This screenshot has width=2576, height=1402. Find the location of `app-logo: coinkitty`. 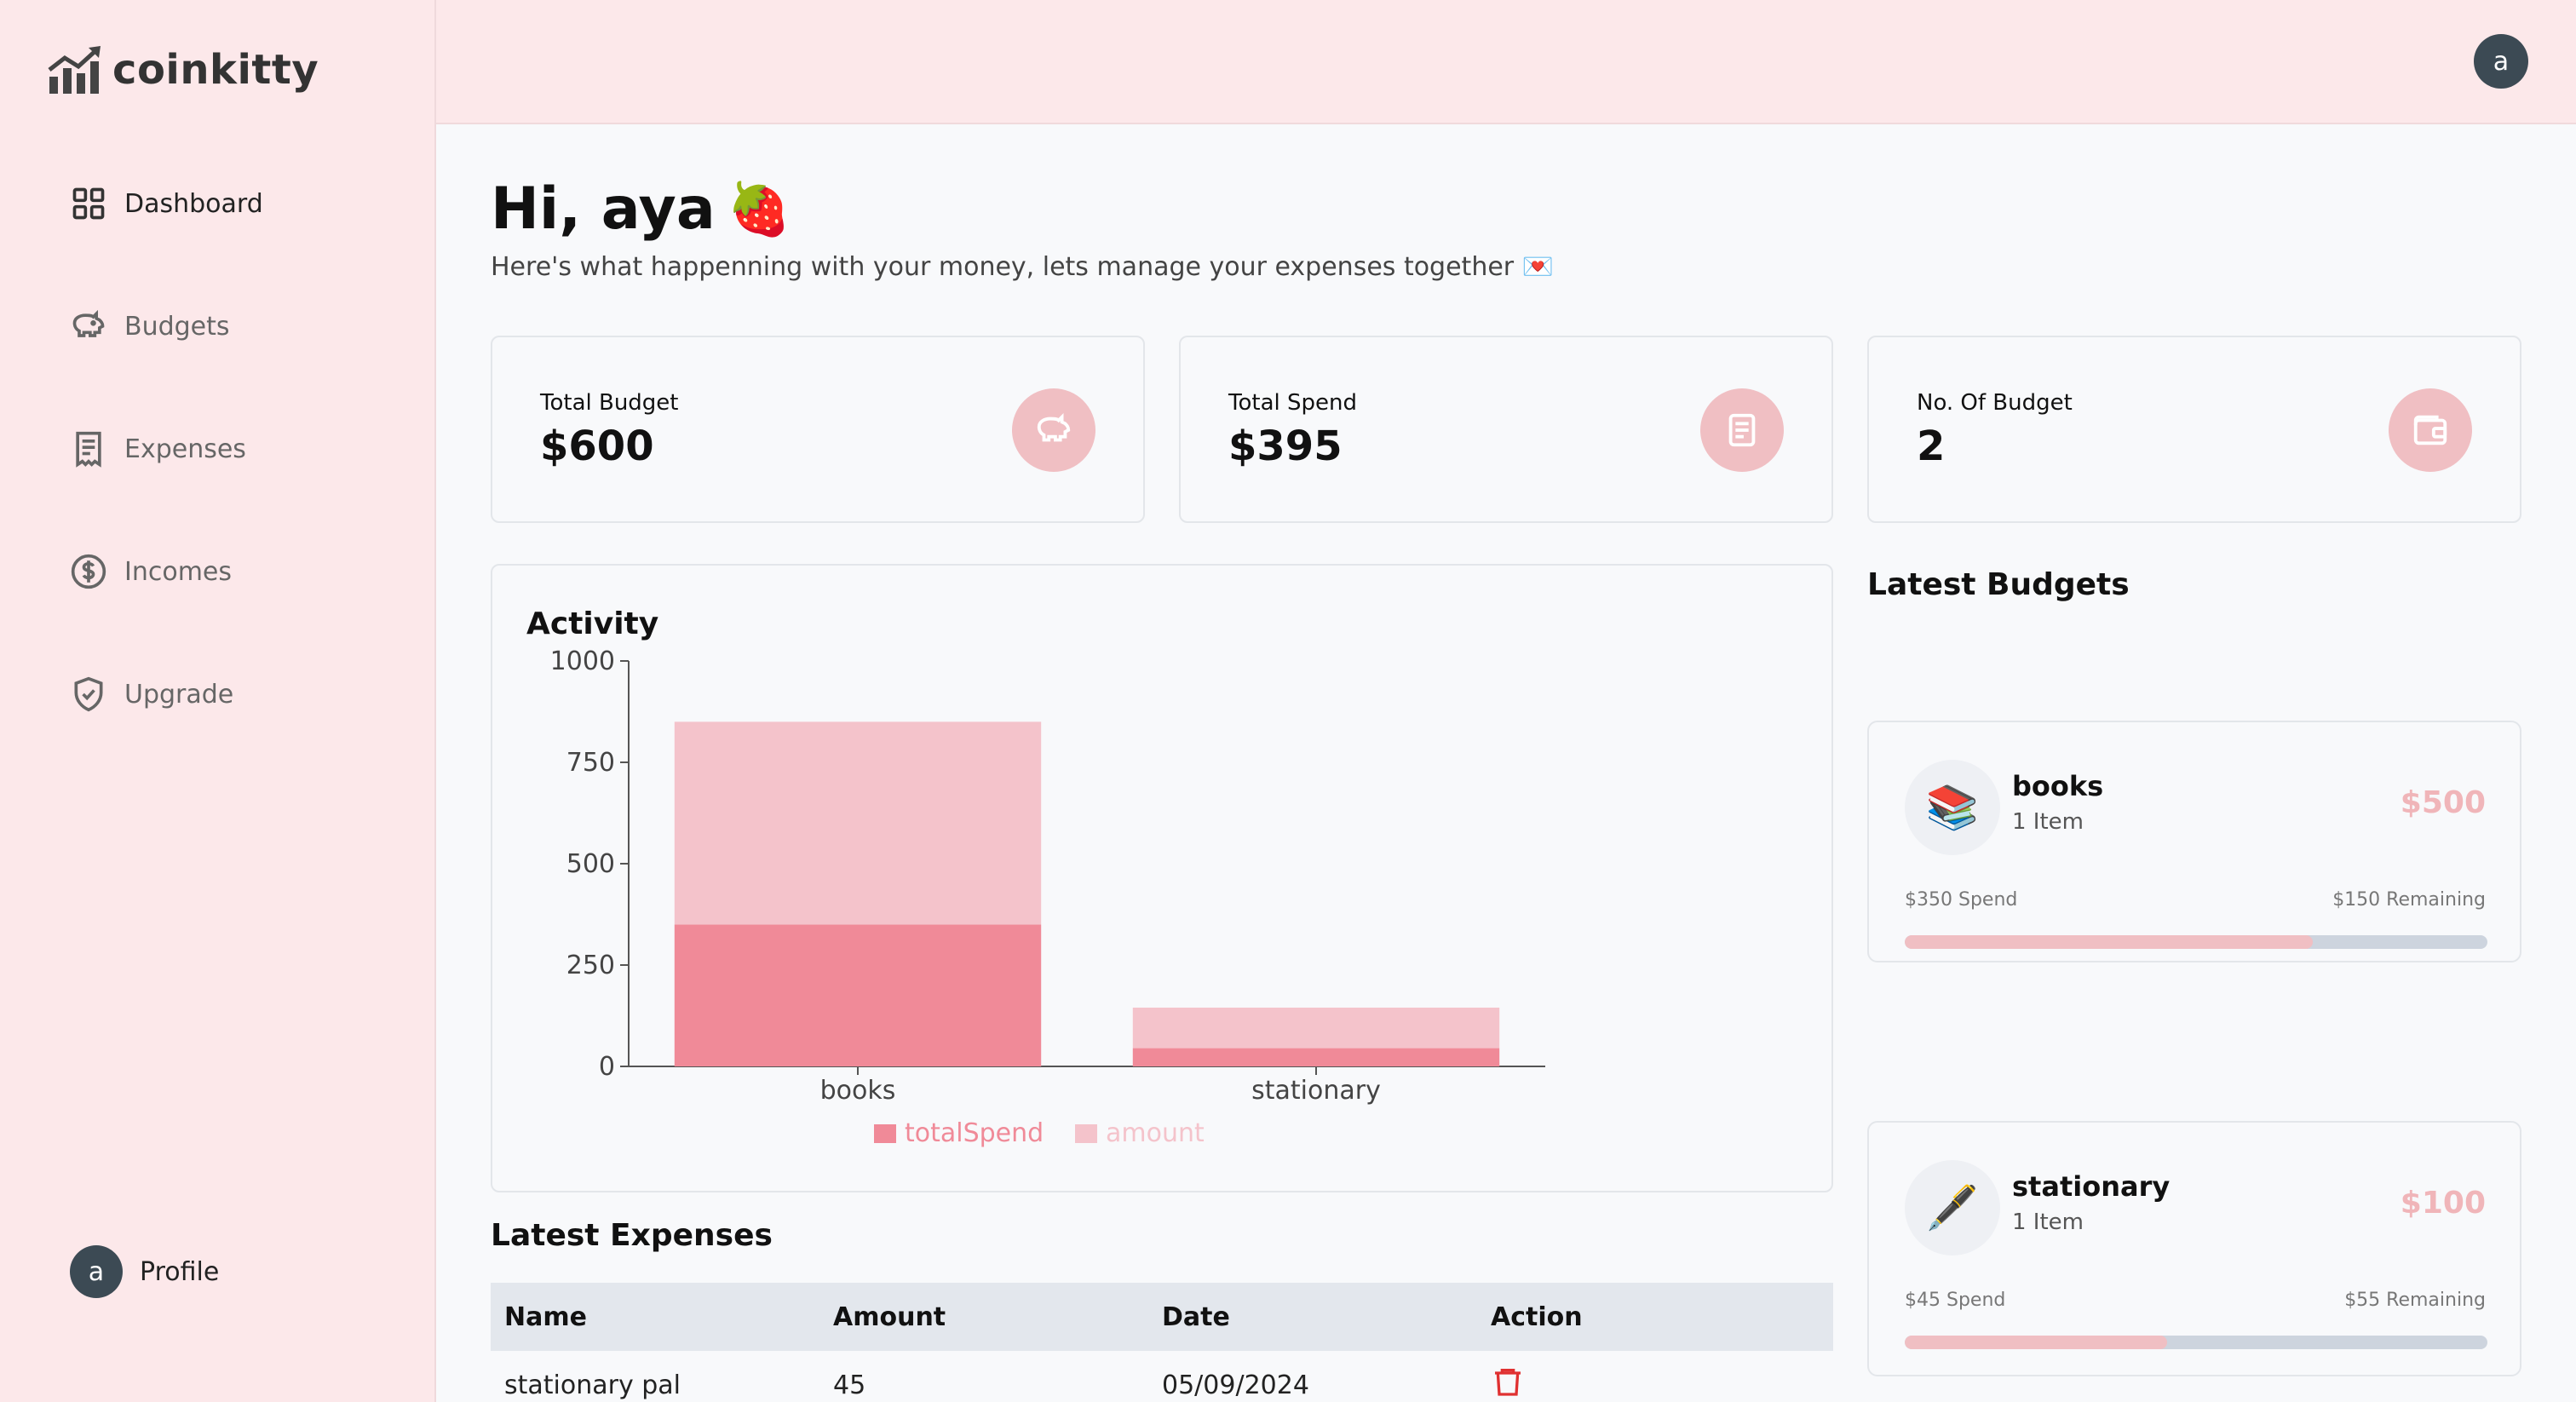

app-logo: coinkitty is located at coordinates (183, 69).